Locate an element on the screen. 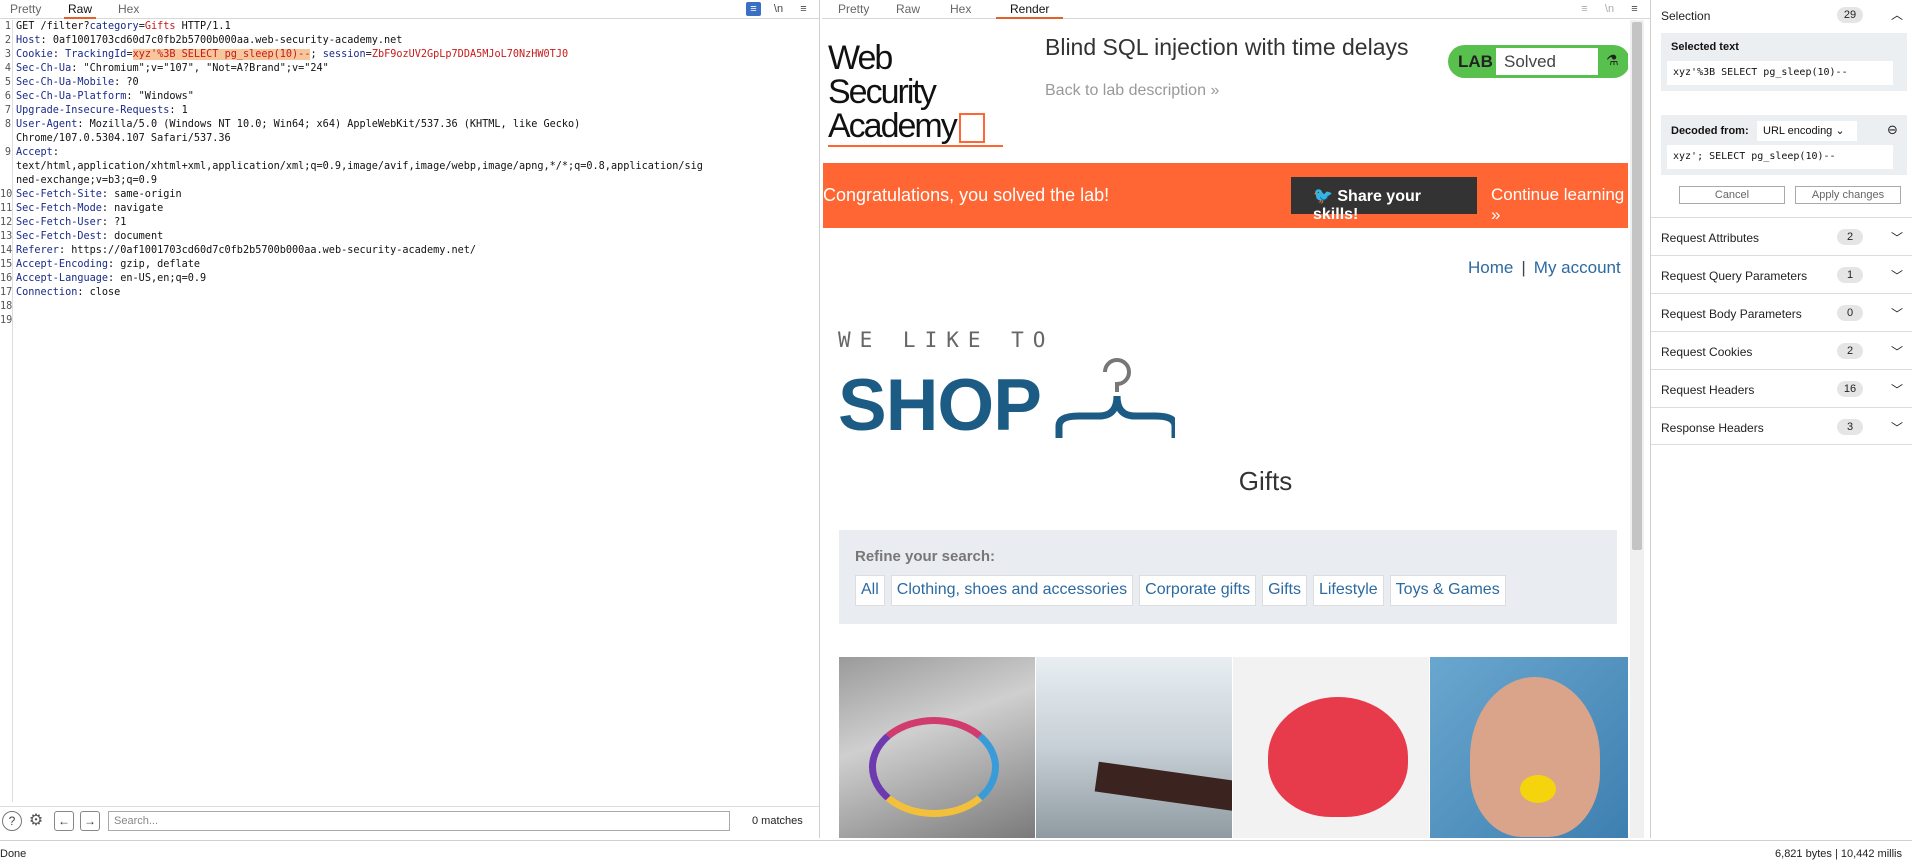 The image size is (1912, 865). apply-changes-button: Apply changes is located at coordinates (1848, 195).